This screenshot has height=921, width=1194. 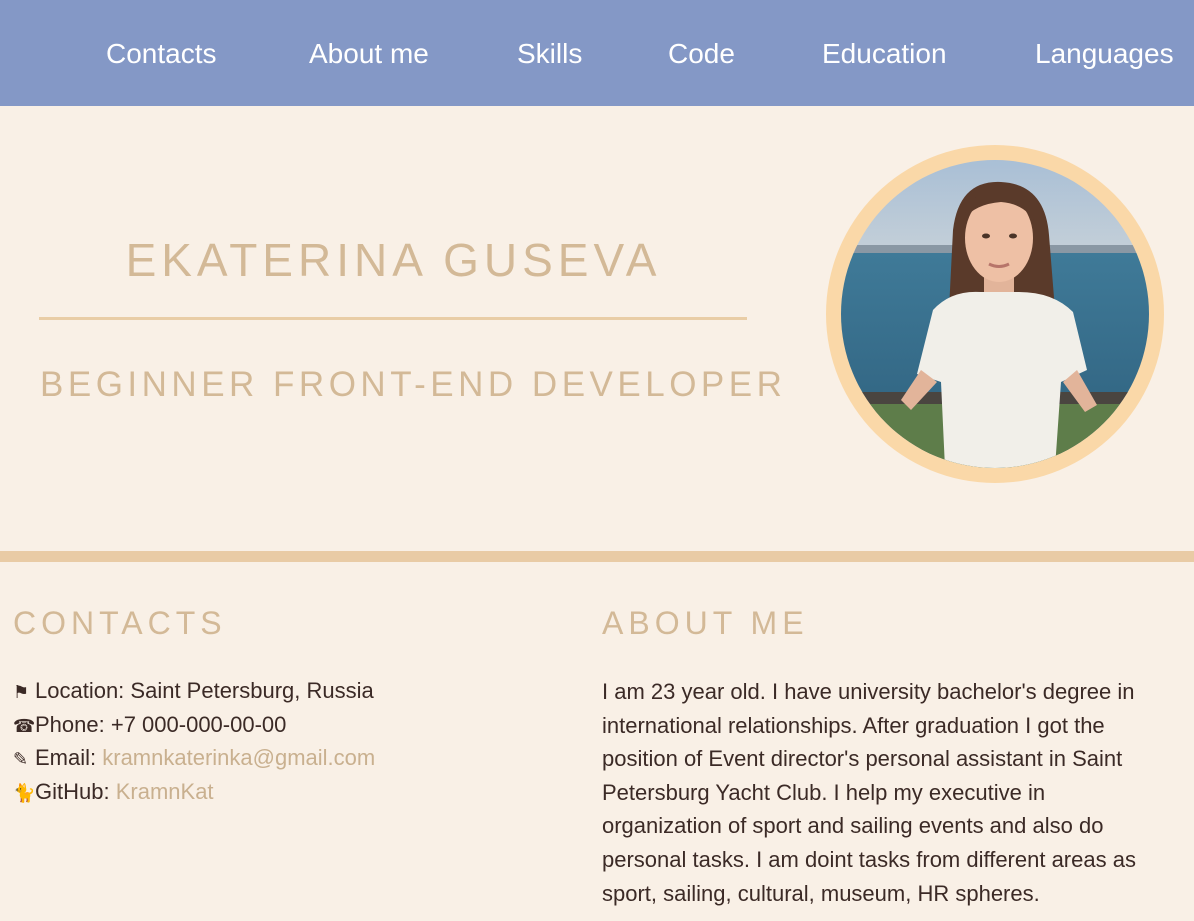 I want to click on github-icon: 🐈, so click(x=24, y=793).